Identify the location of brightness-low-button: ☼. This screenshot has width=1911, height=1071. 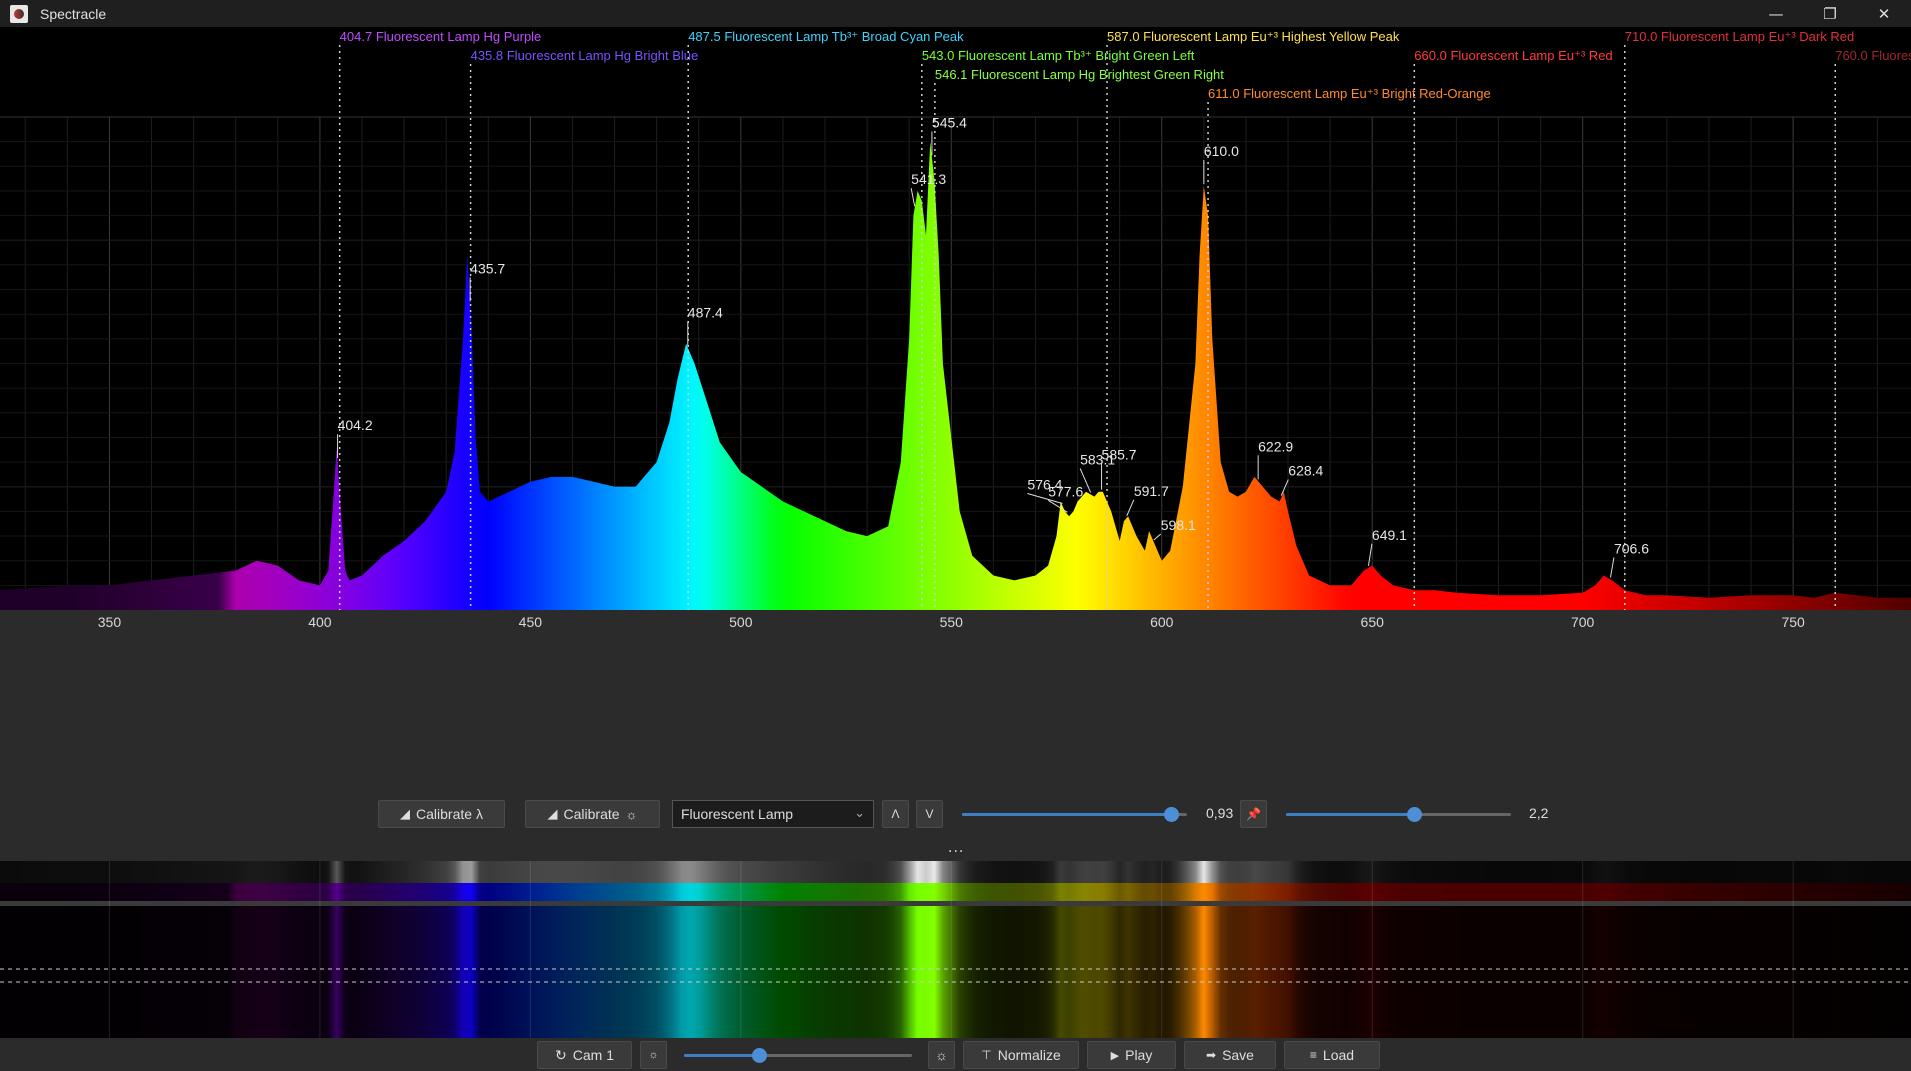
(653, 1055).